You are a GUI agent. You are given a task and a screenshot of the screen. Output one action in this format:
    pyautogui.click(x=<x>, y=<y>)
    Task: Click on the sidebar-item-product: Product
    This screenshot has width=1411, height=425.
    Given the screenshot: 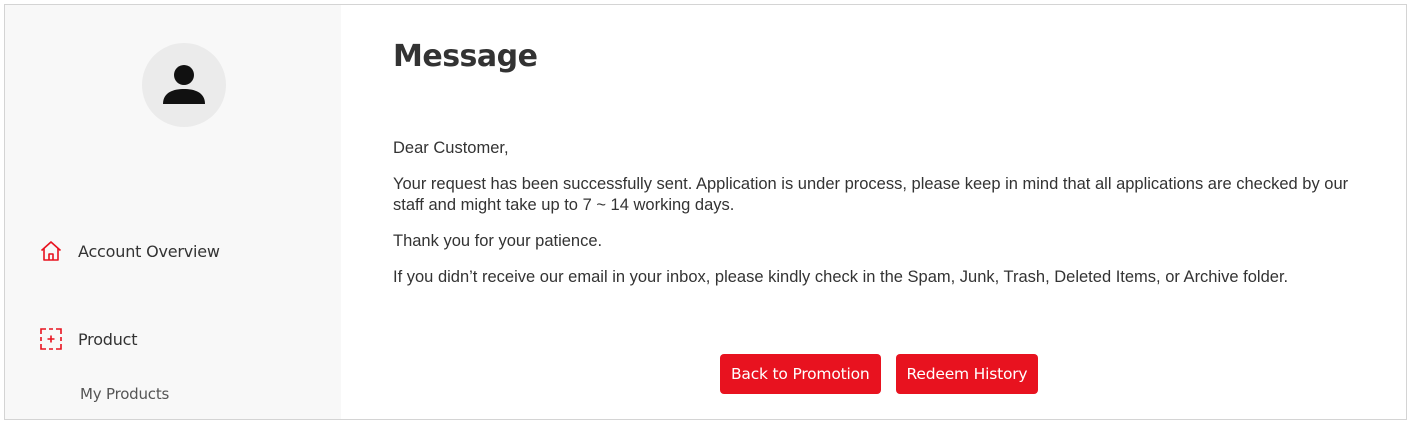 What is the action you would take?
    pyautogui.click(x=88, y=339)
    